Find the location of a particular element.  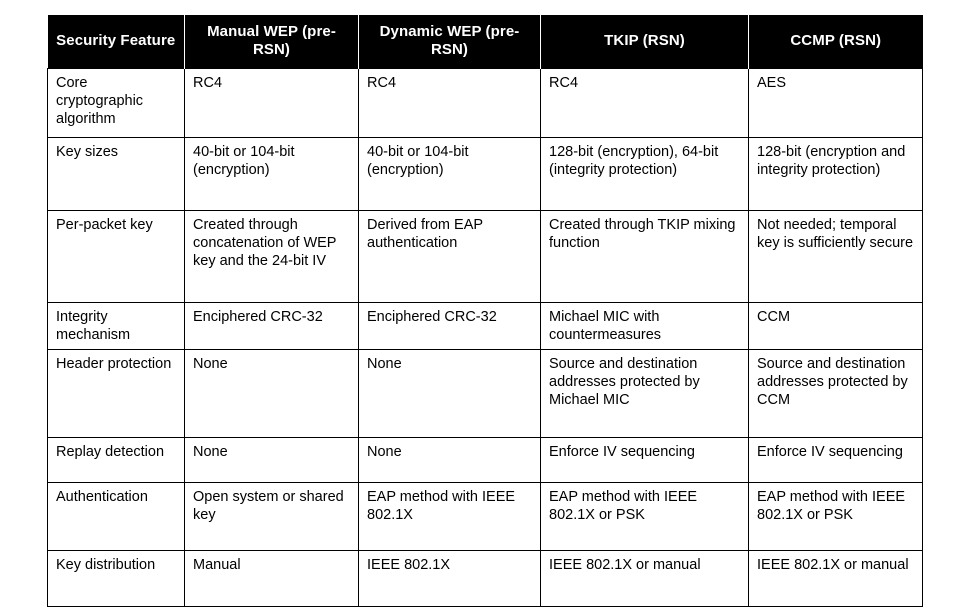

column-header-security-feature: Security Feature is located at coordinates (116, 42).